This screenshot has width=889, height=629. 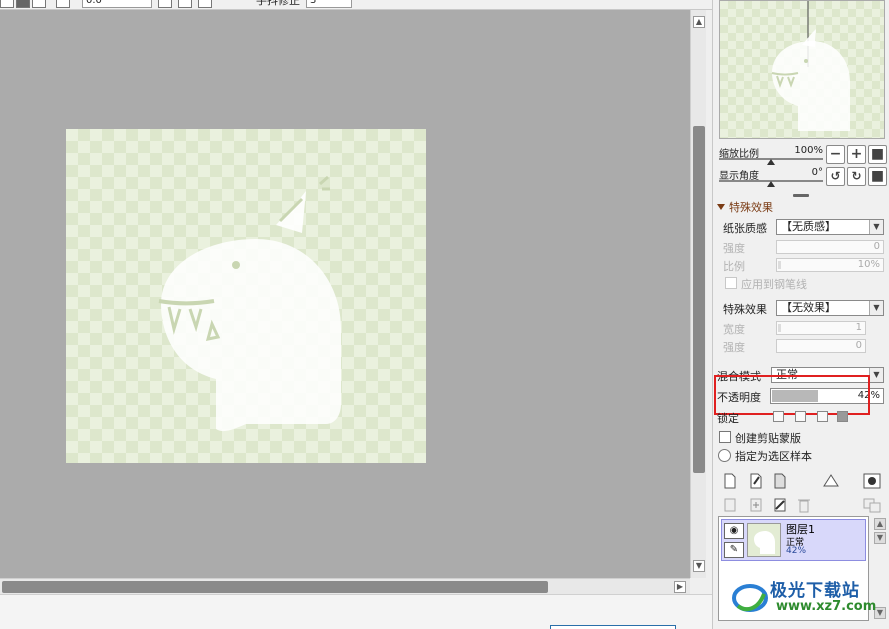 I want to click on layer-toolbar, so click(x=801, y=492).